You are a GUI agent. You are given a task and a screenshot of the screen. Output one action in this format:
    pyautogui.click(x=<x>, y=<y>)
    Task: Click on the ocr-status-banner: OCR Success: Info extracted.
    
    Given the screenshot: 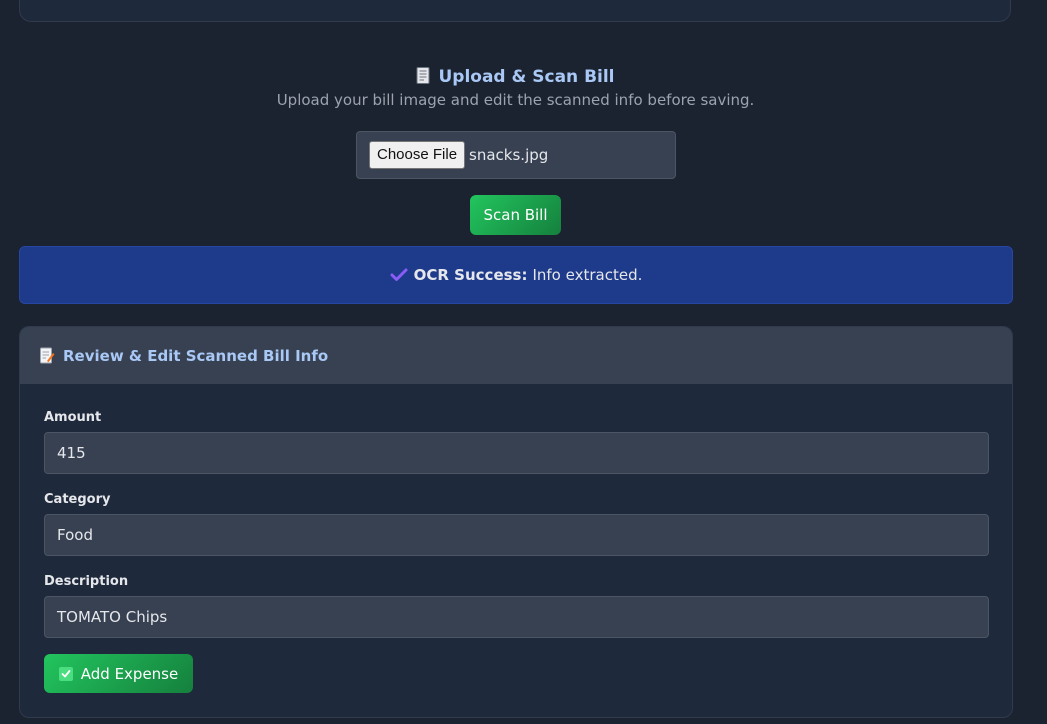 What is the action you would take?
    pyautogui.click(x=516, y=275)
    